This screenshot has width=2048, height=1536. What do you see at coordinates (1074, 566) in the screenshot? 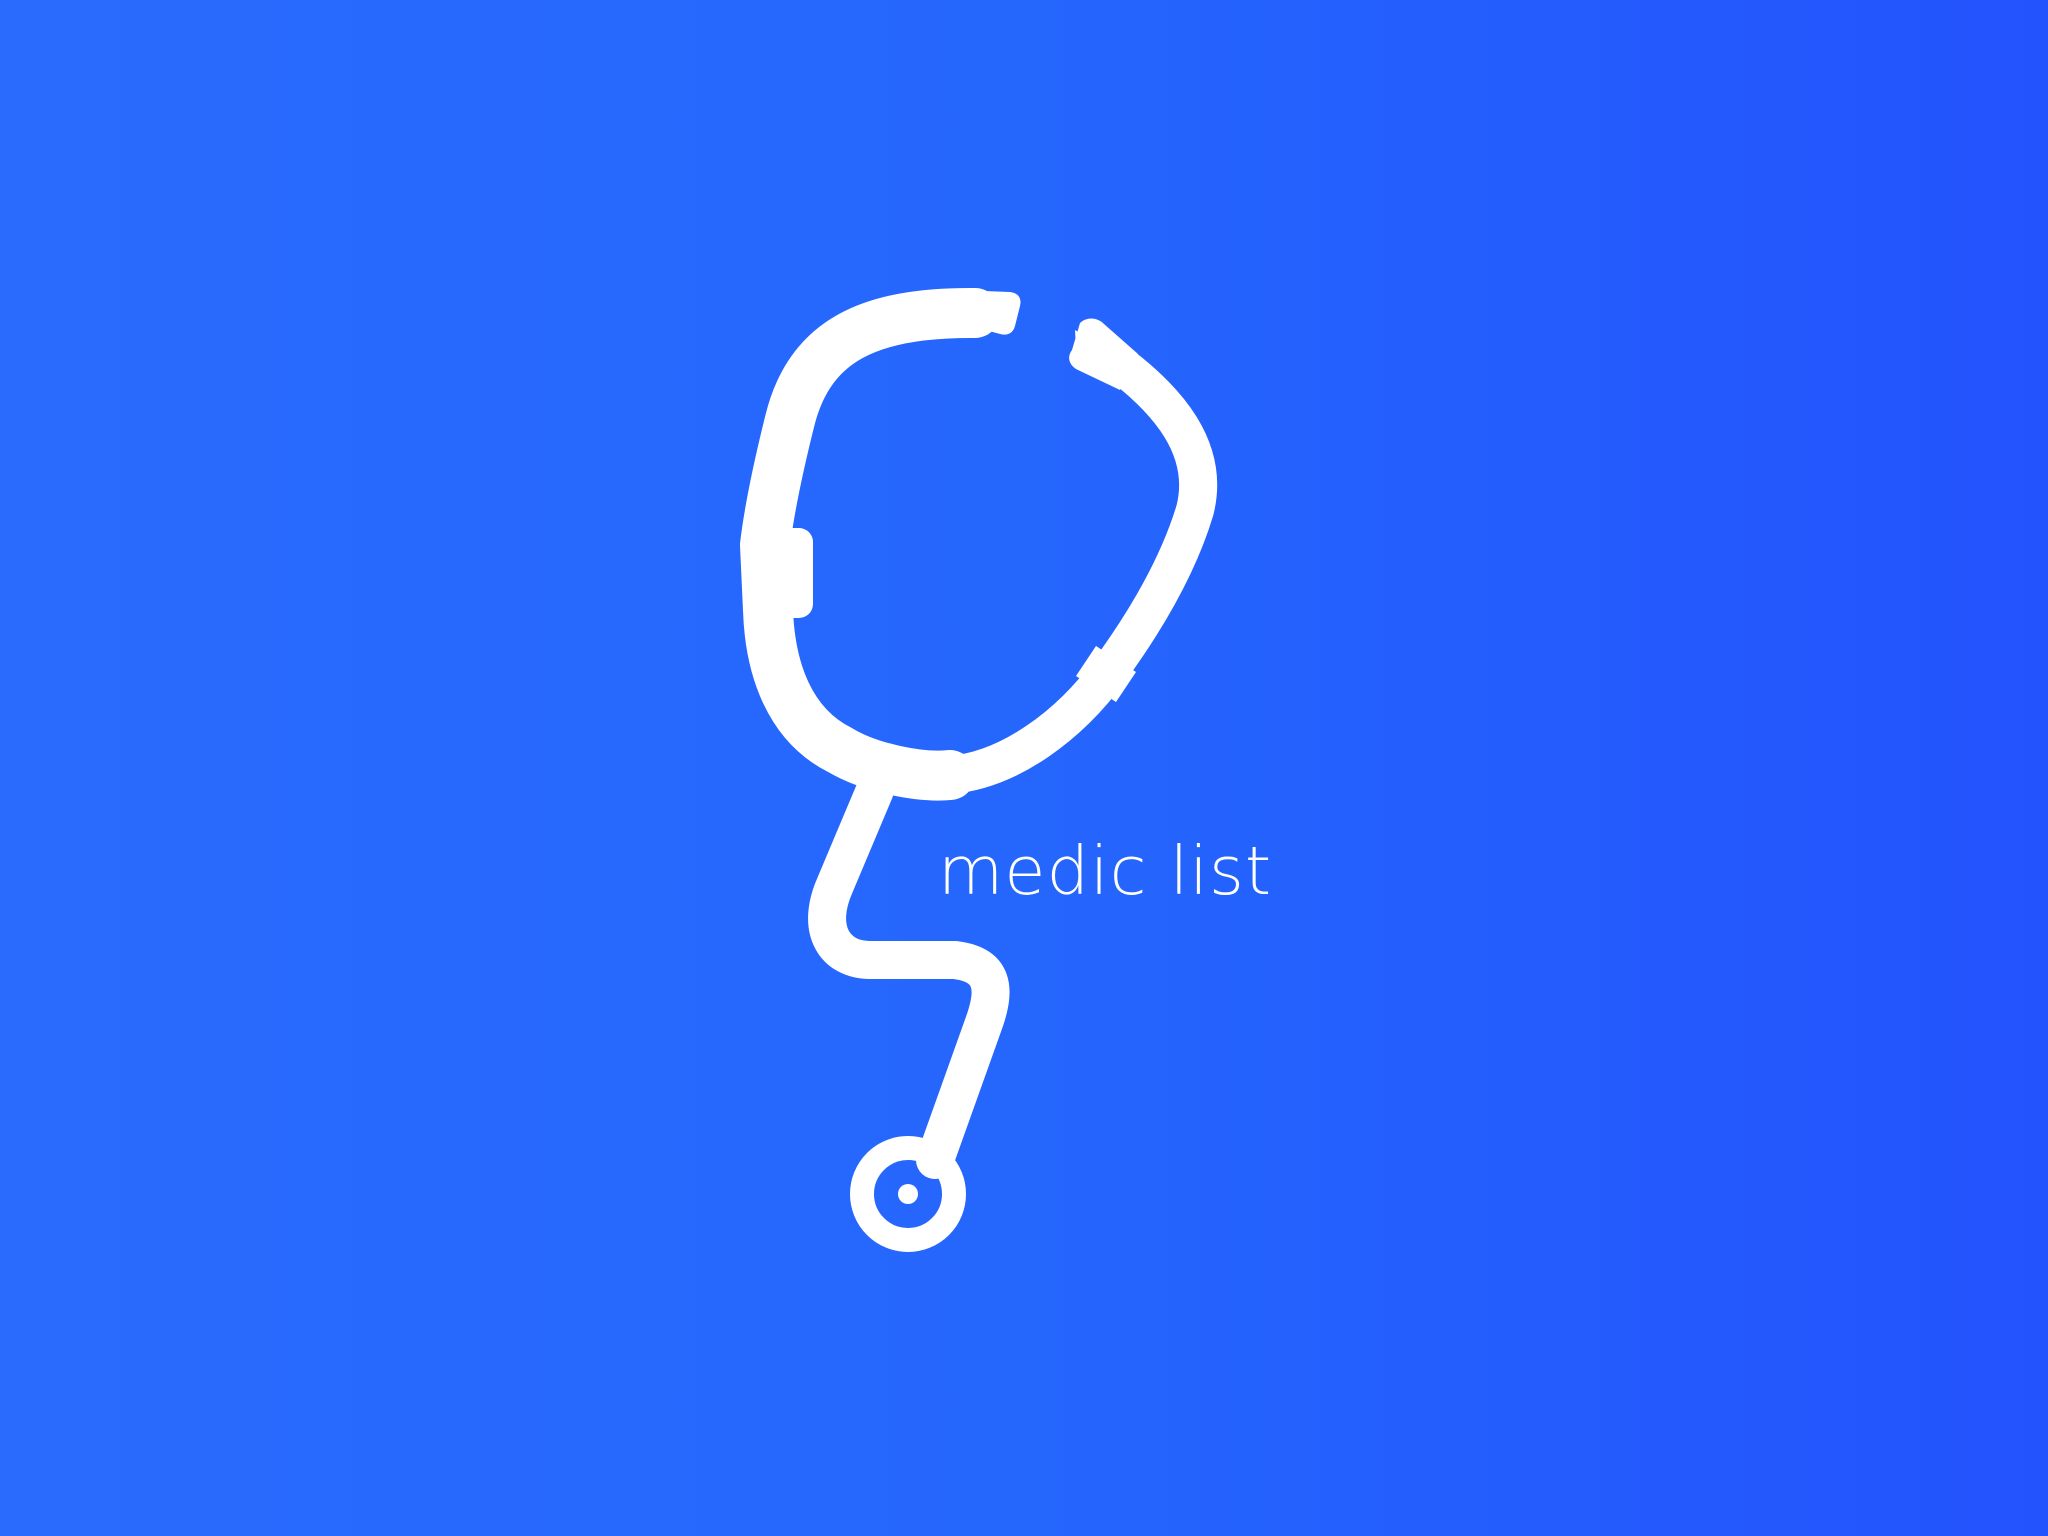
I see `stethoscope-right-tube` at bounding box center [1074, 566].